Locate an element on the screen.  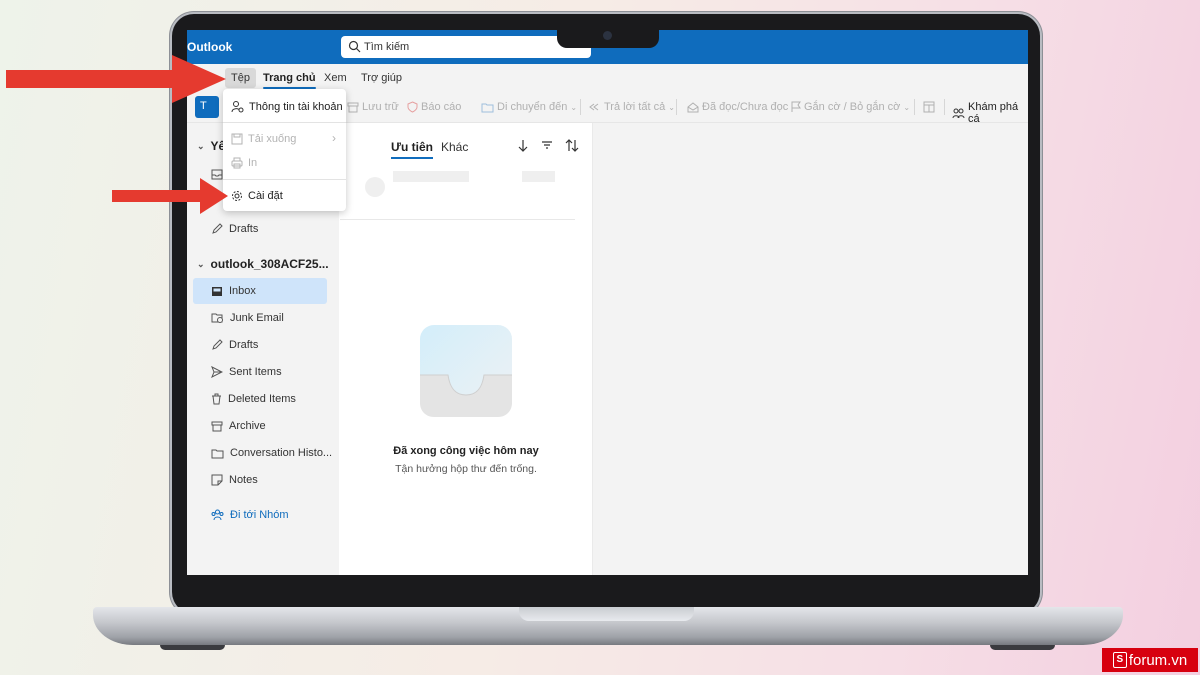
move-to-label: Di chuyển đến is located at coordinates (532, 107).